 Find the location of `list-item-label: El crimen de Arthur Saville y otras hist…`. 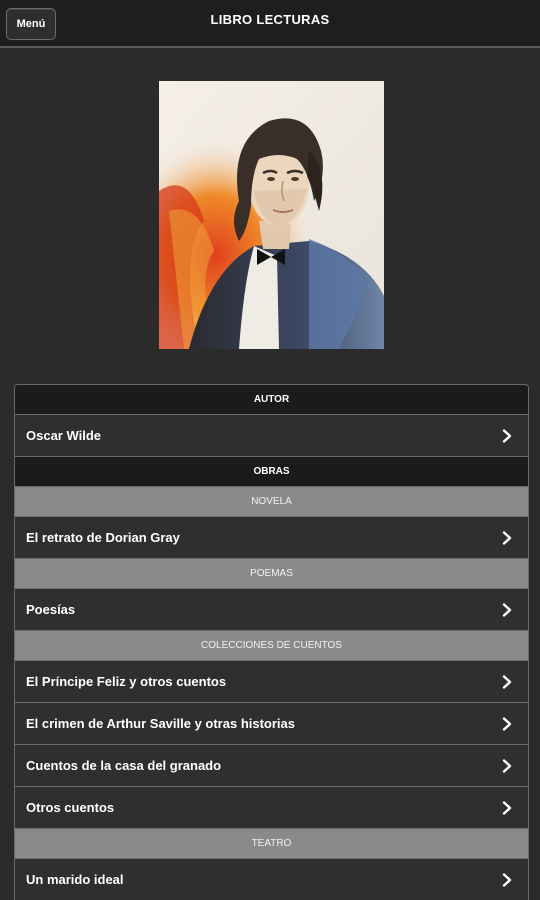

list-item-label: El crimen de Arthur Saville y otras hist… is located at coordinates (161, 723).